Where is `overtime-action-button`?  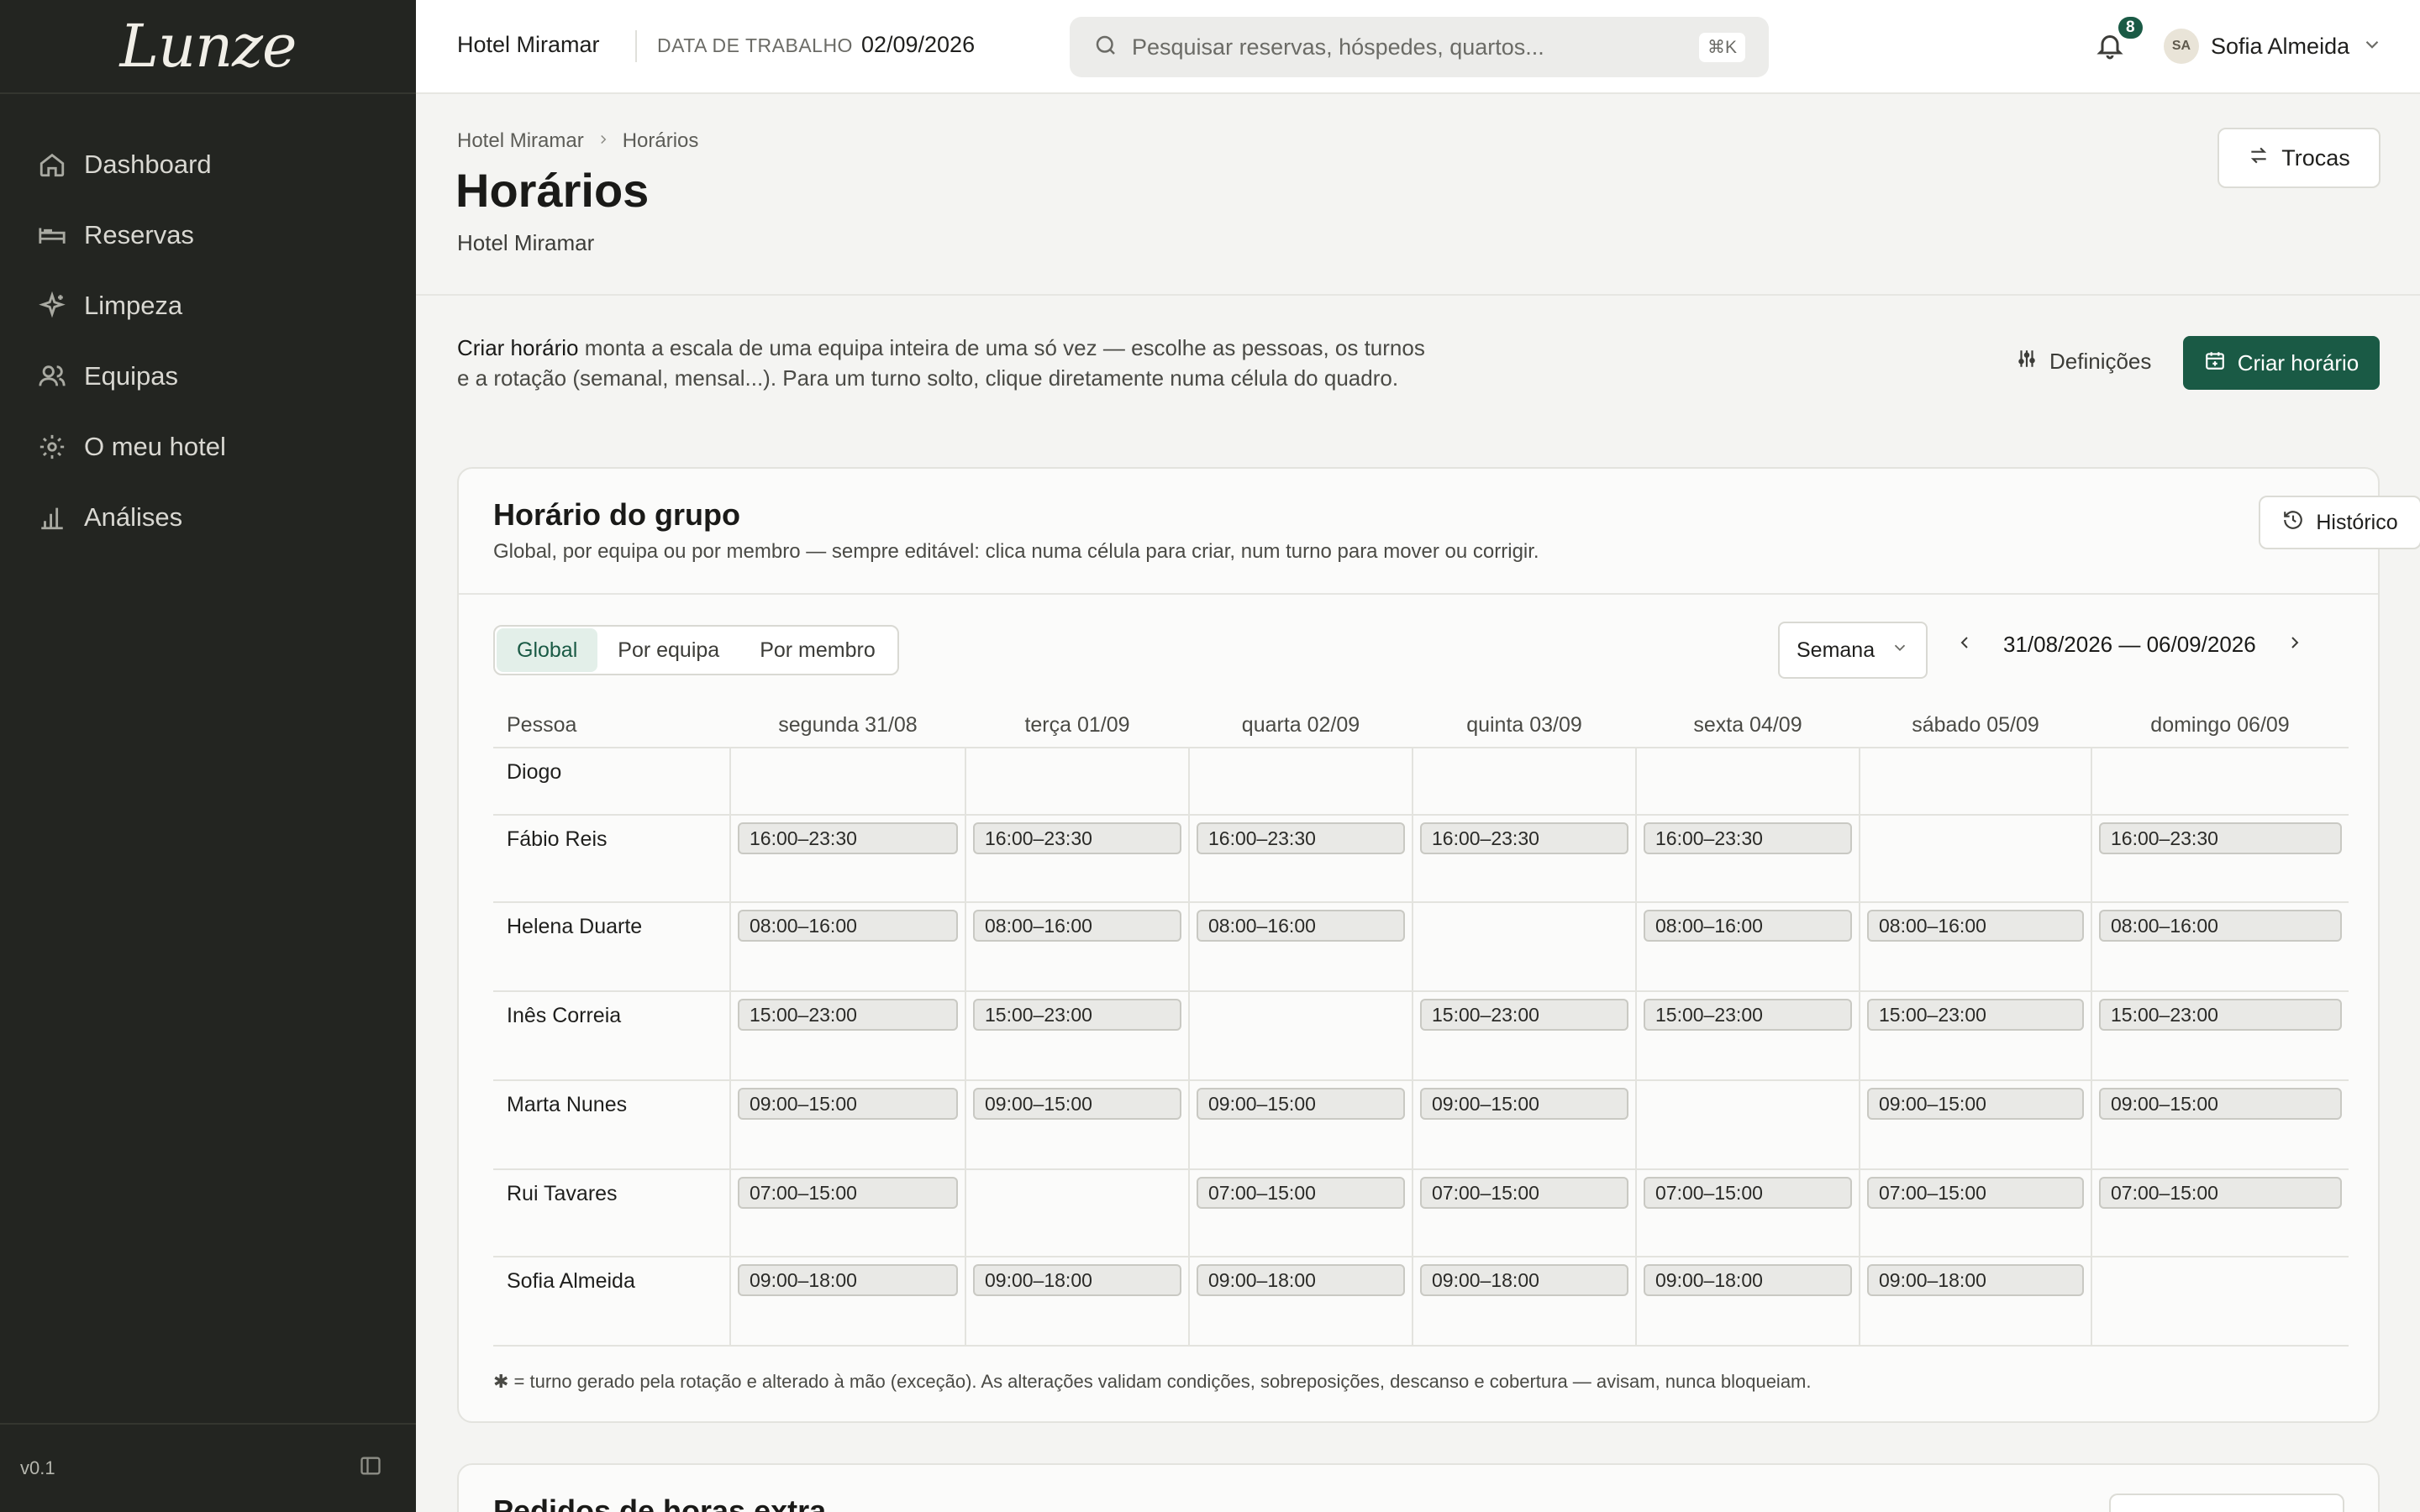
overtime-action-button is located at coordinates (2226, 1503).